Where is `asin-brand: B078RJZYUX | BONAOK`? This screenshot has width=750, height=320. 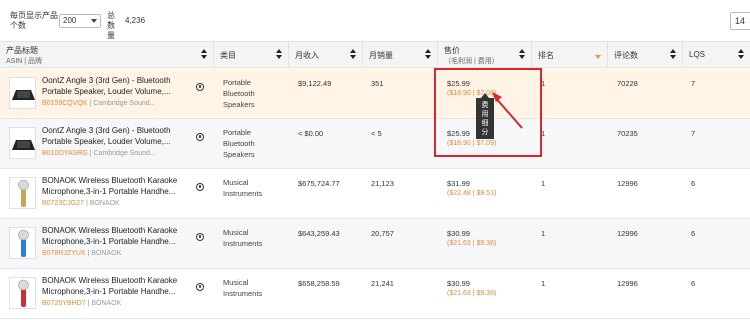
asin-brand: B078RJZYUX | BONAOK is located at coordinates (81, 253).